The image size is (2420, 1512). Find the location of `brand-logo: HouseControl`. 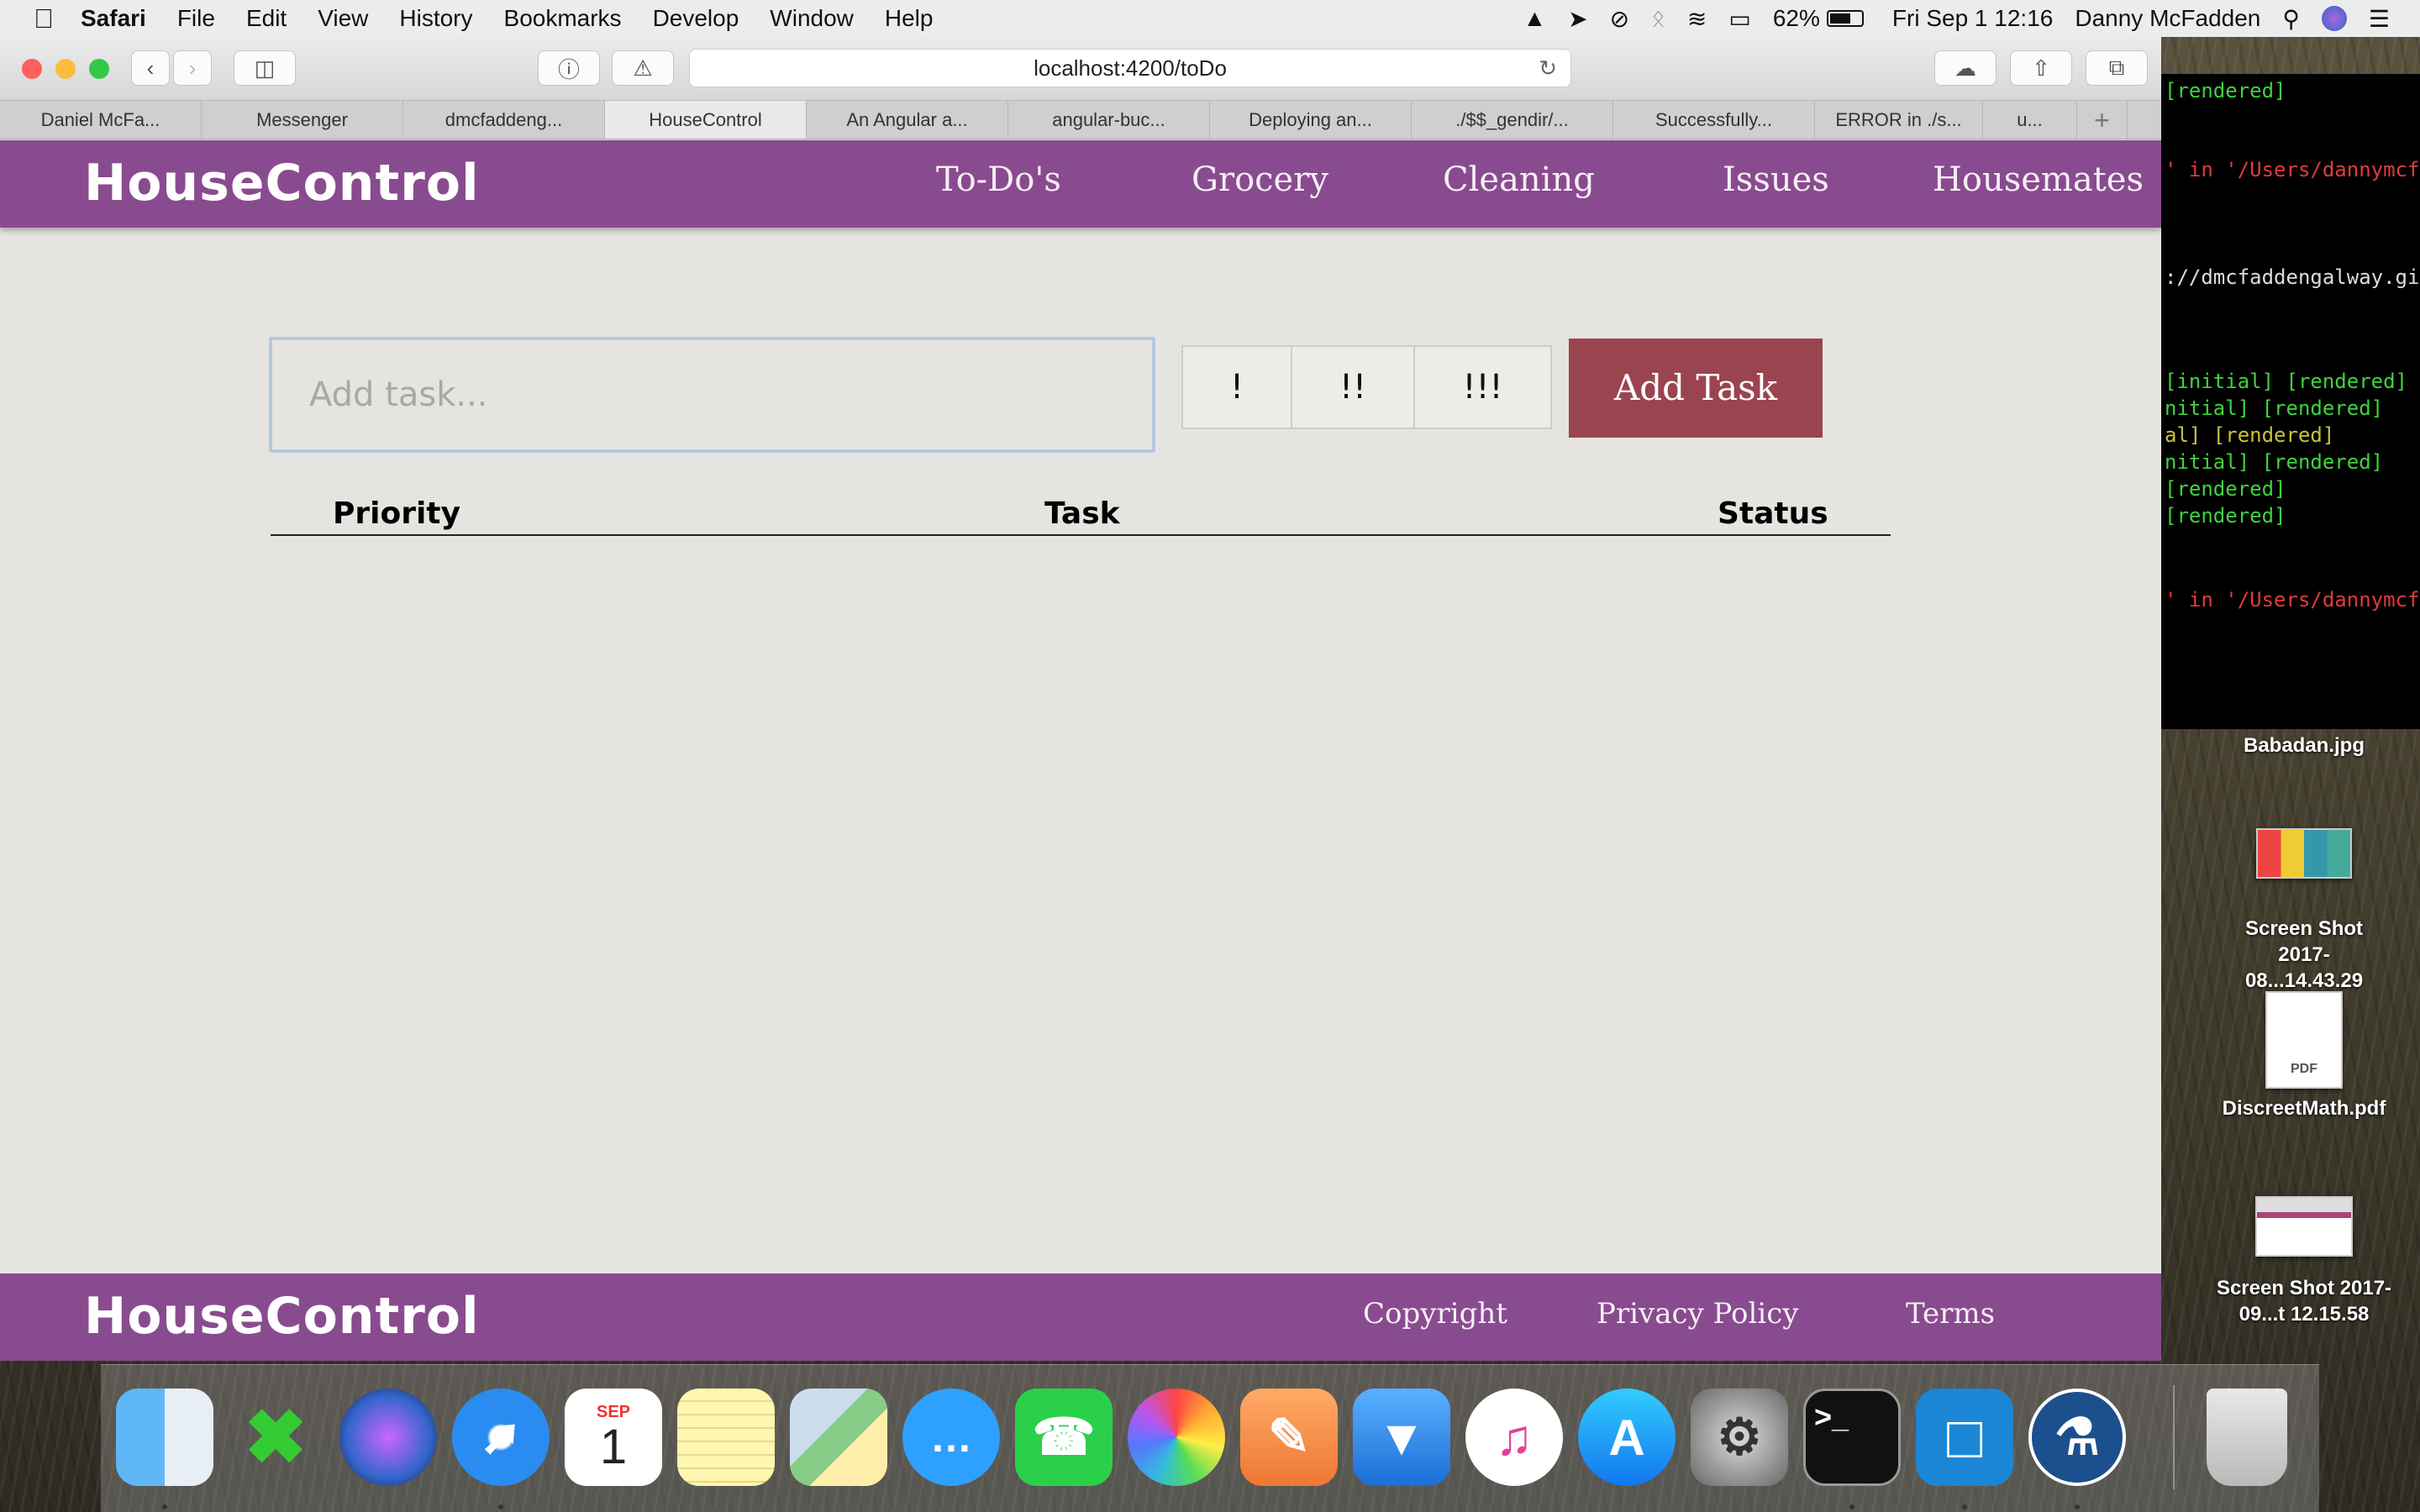

brand-logo: HouseControl is located at coordinates (282, 183).